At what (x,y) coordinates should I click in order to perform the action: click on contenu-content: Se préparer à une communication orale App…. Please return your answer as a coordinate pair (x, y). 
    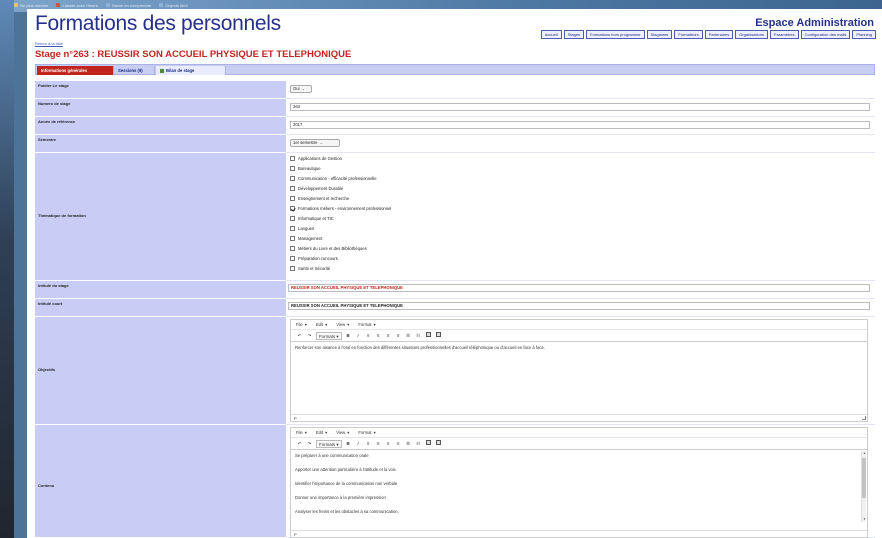
    Looking at the image, I should click on (579, 486).